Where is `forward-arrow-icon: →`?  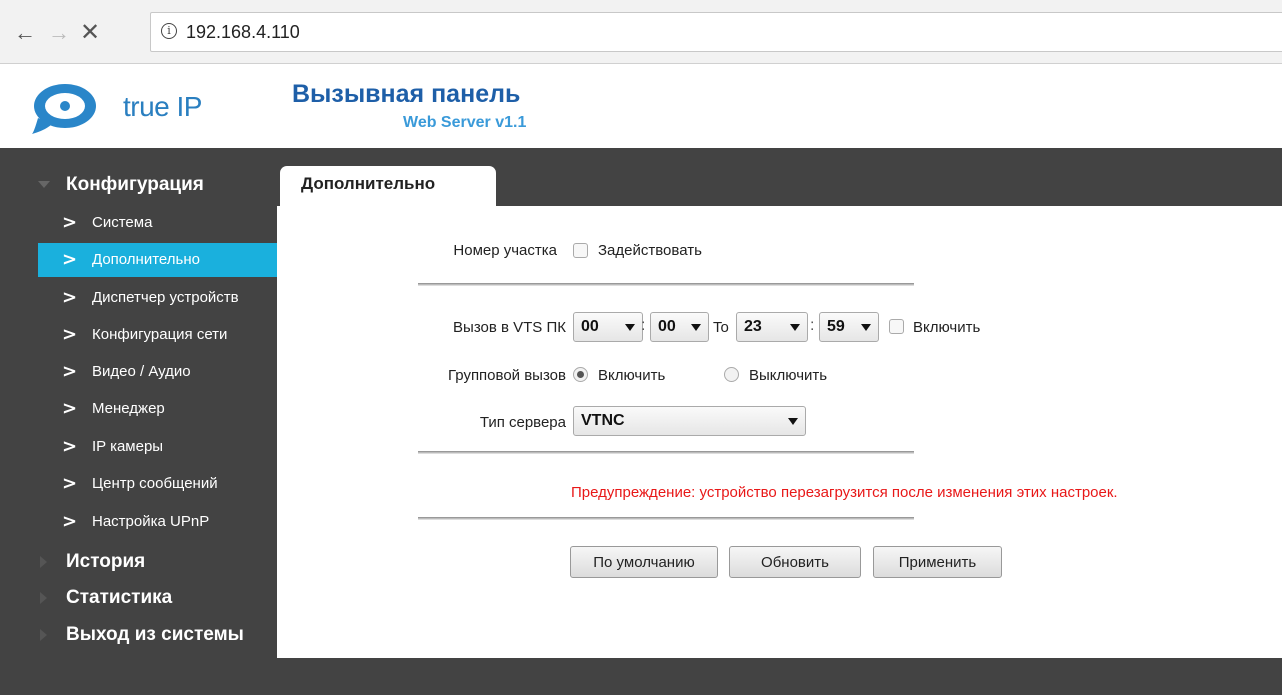 forward-arrow-icon: → is located at coordinates (59, 33).